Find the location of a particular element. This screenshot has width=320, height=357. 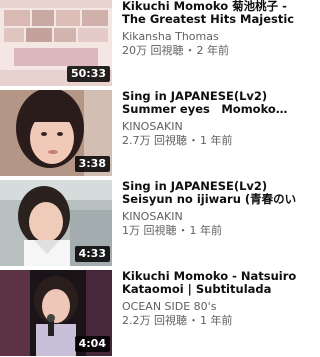

video-meta: 2.7万 回視聴・1 年前 is located at coordinates (212, 141).